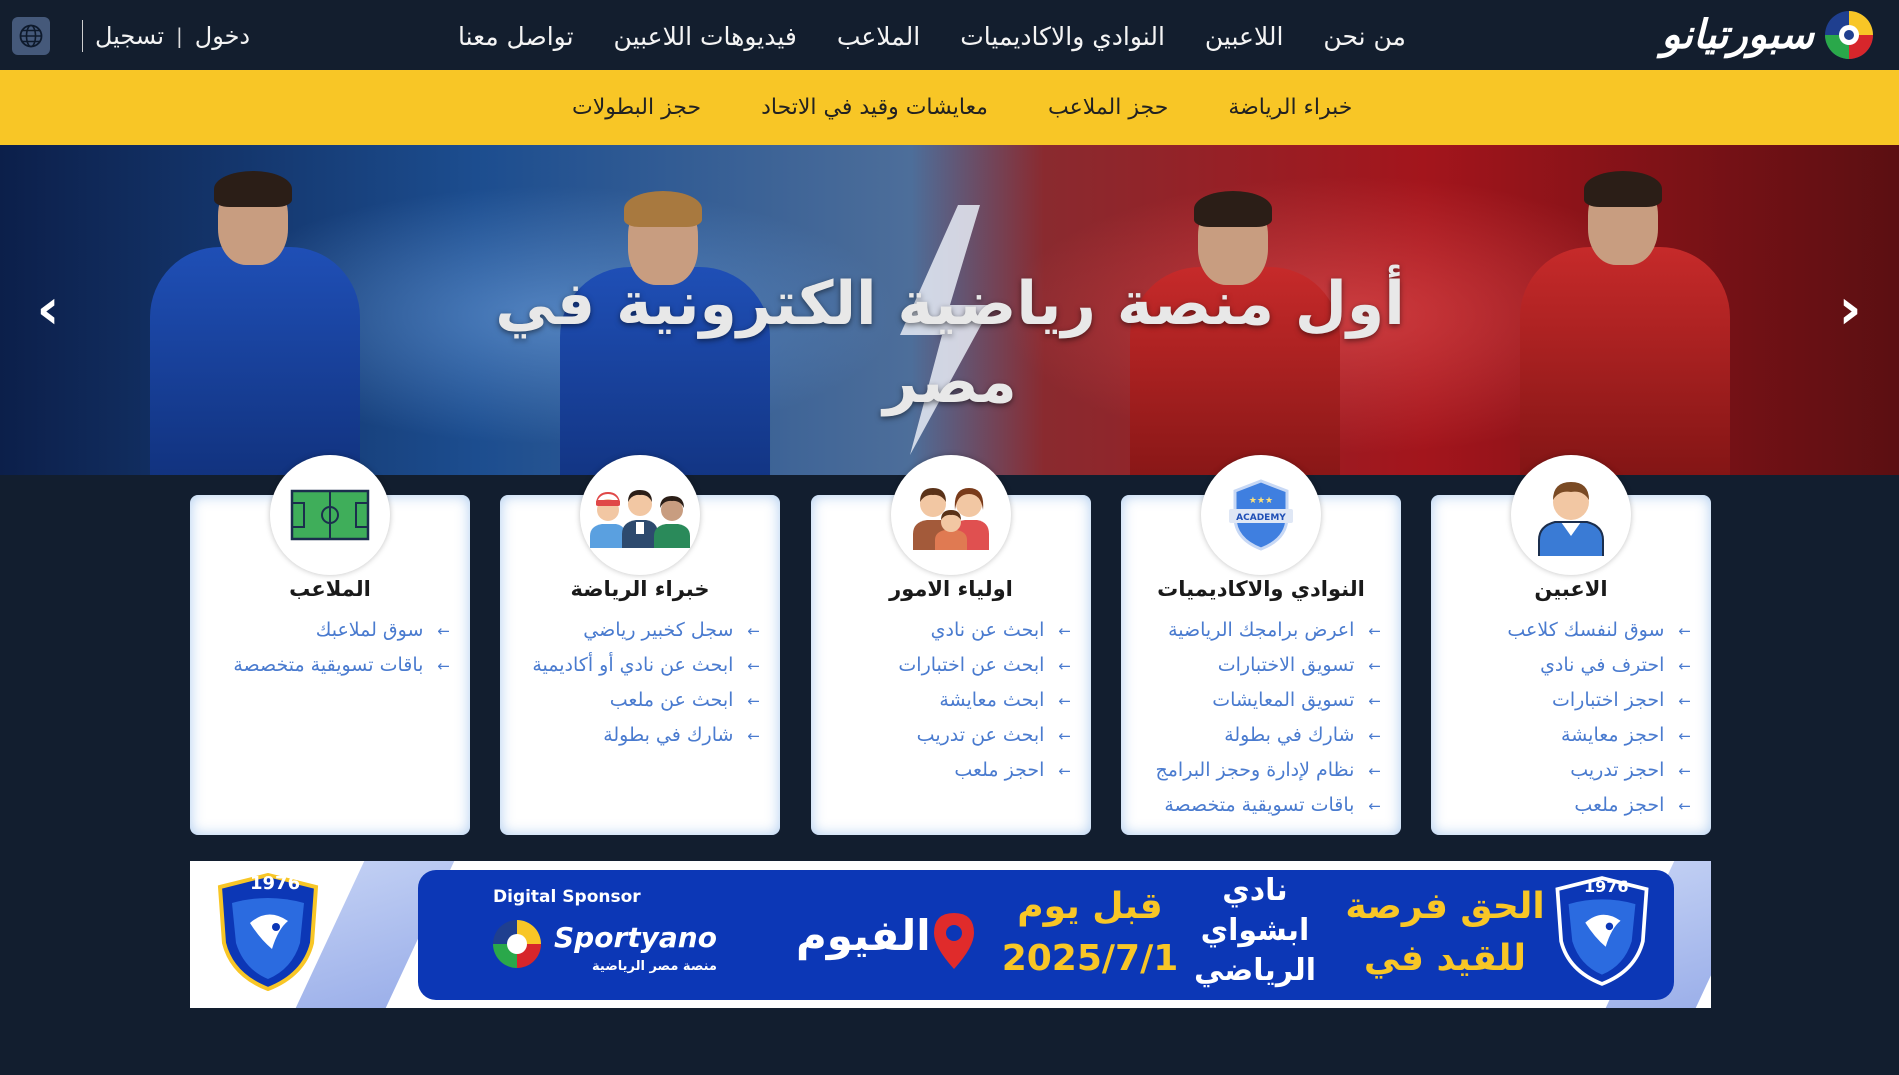  What do you see at coordinates (1599, 630) in the screenshot?
I see `card-link: ← سوق لنفسك كلاعب` at bounding box center [1599, 630].